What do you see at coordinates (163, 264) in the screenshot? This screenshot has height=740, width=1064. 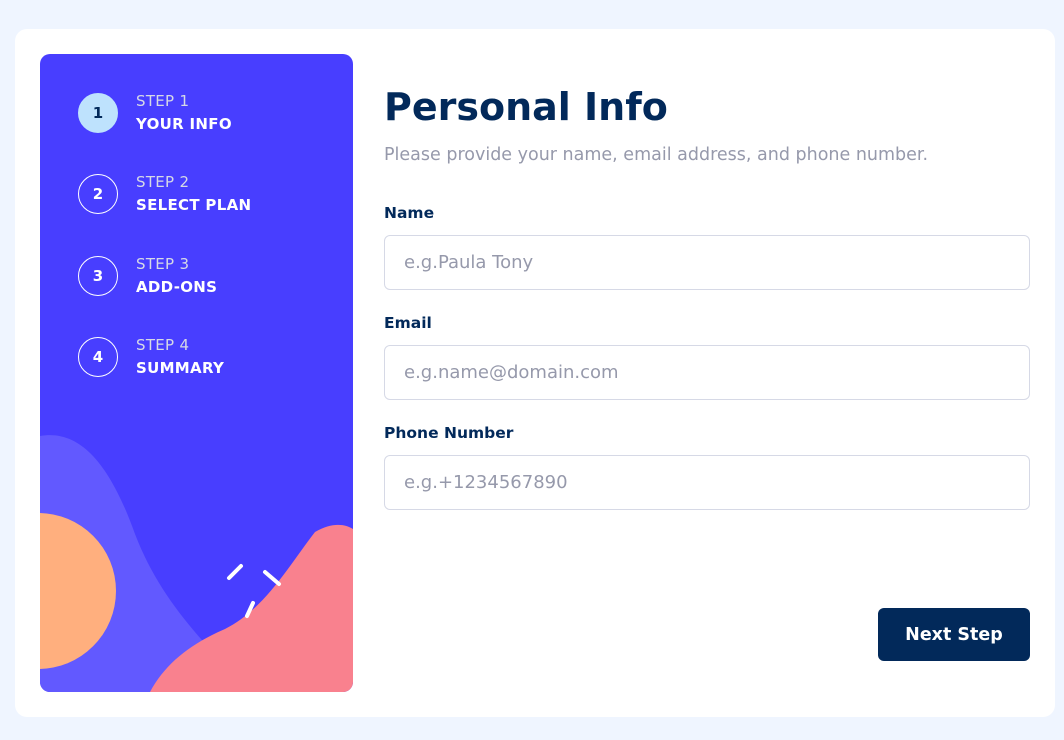 I see `step-label: STEP 3` at bounding box center [163, 264].